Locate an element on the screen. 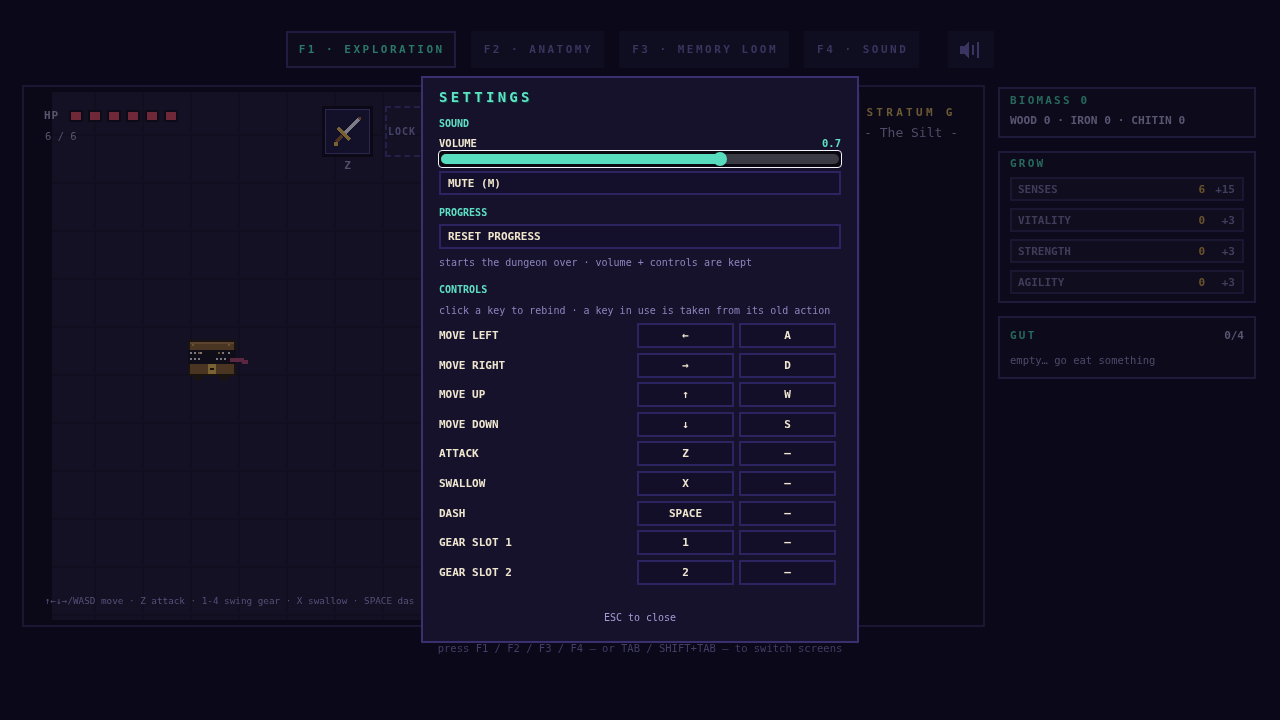 Image resolution: width=1280 pixels, height=720 pixels. key-binding-button: ↑ is located at coordinates (685, 395).